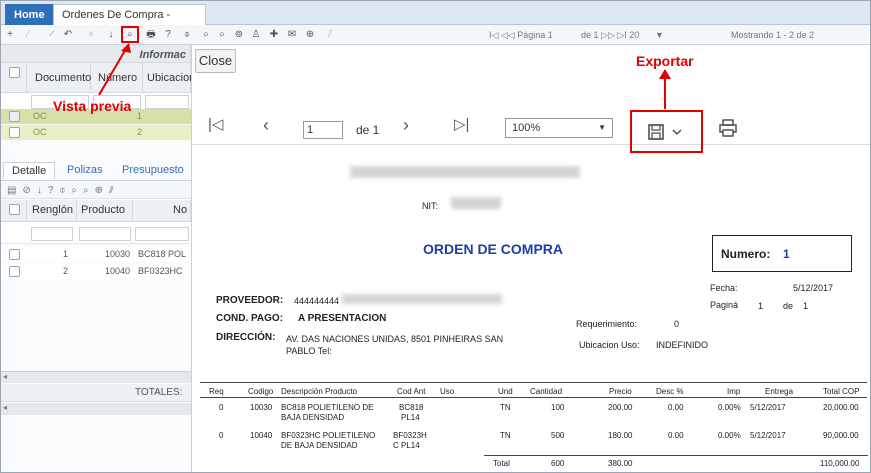 Image resolution: width=871 pixels, height=473 pixels. What do you see at coordinates (620, 463) in the screenshot?
I see `total-precio: 380.00` at bounding box center [620, 463].